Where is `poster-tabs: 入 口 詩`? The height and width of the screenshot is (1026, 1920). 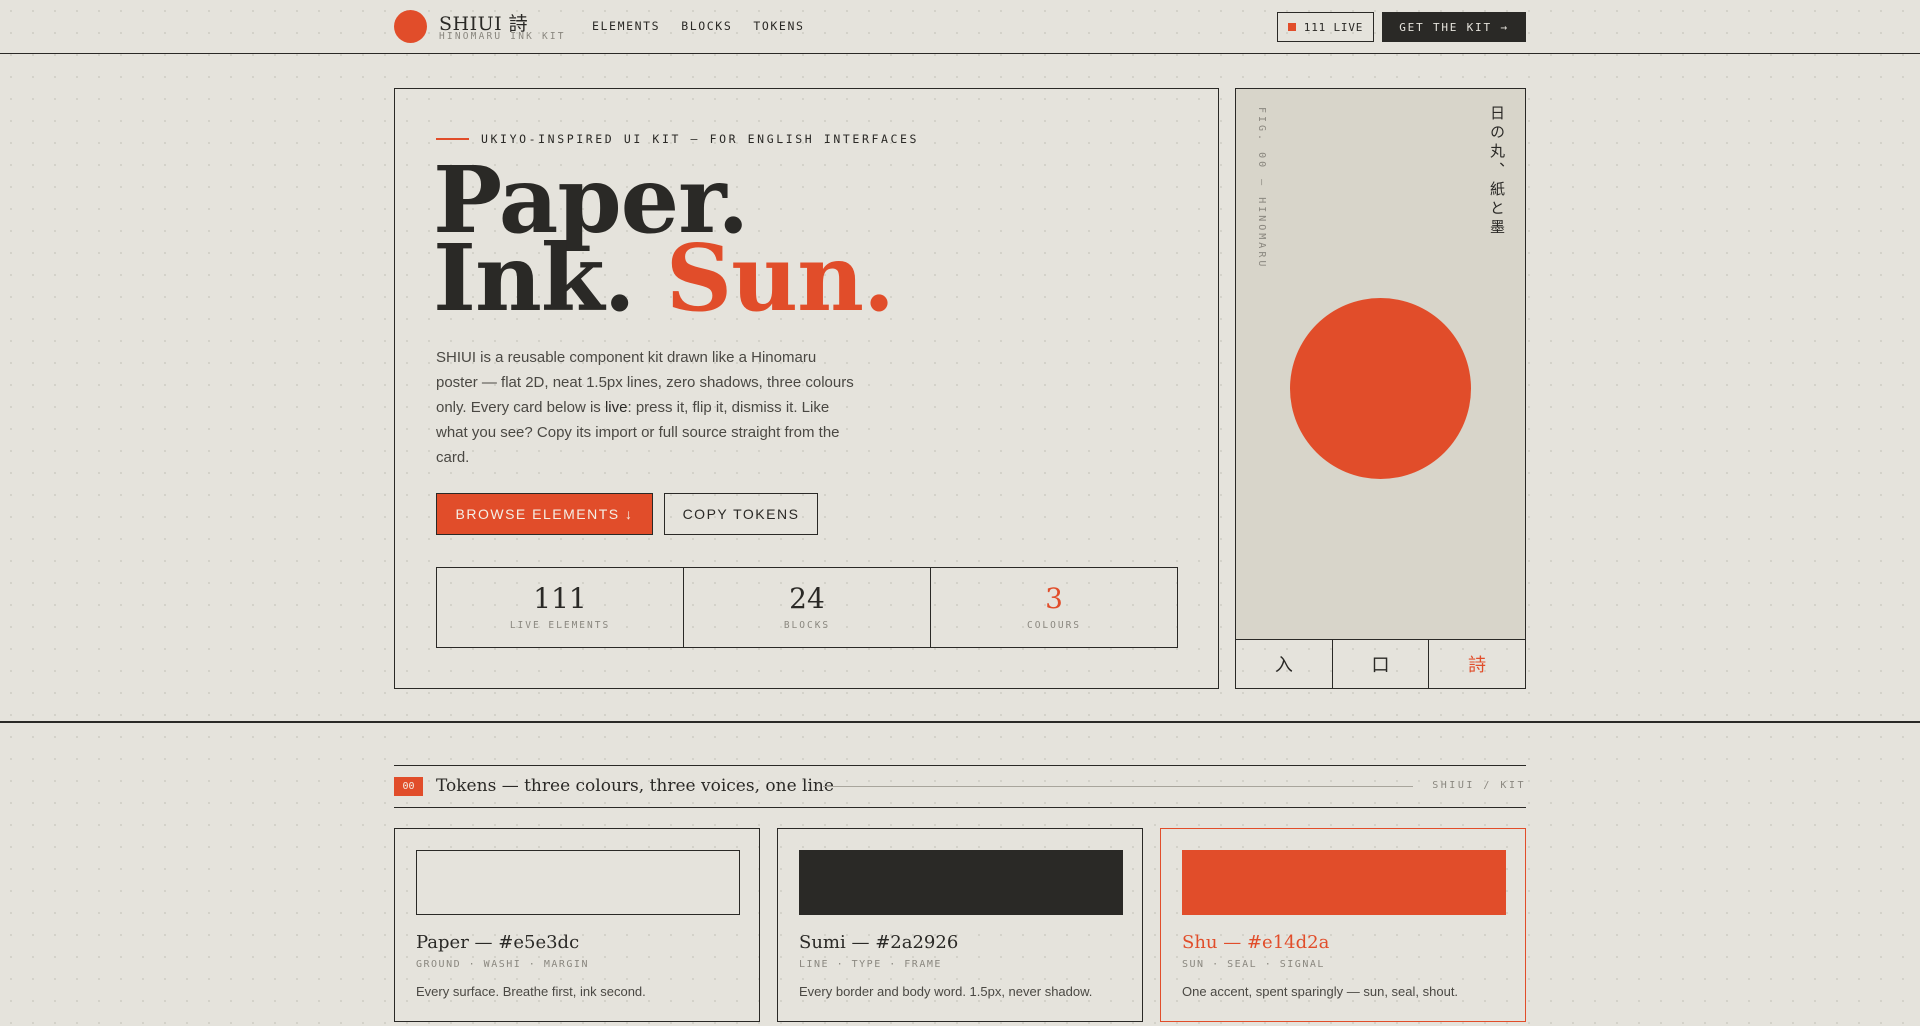
poster-tabs: 入 口 詩 is located at coordinates (1380, 664).